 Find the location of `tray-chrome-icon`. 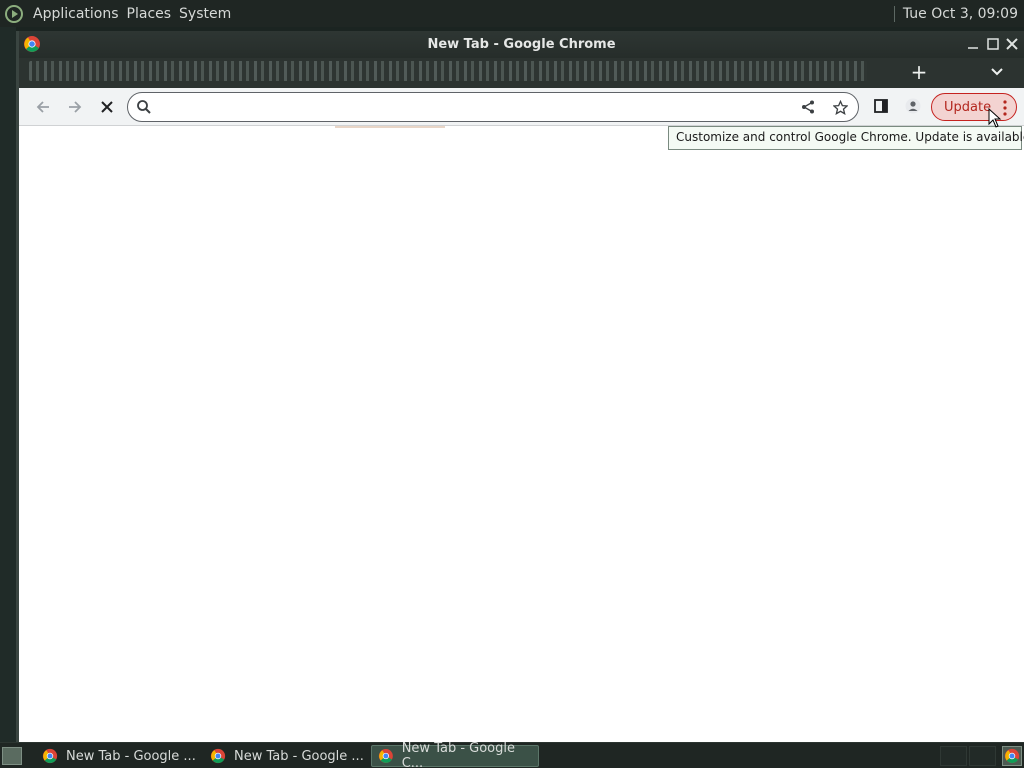

tray-chrome-icon is located at coordinates (1012, 756).